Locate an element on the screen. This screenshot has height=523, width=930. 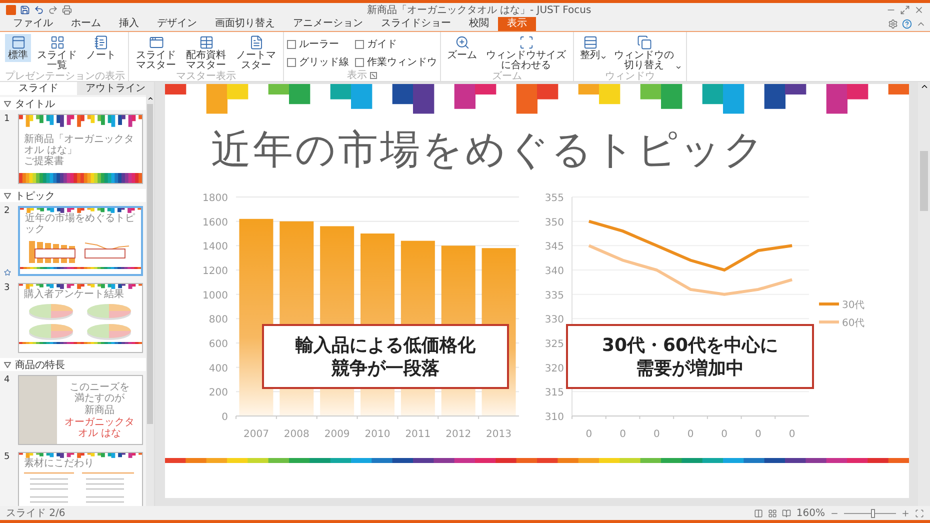
launcher-icon is located at coordinates (373, 75).